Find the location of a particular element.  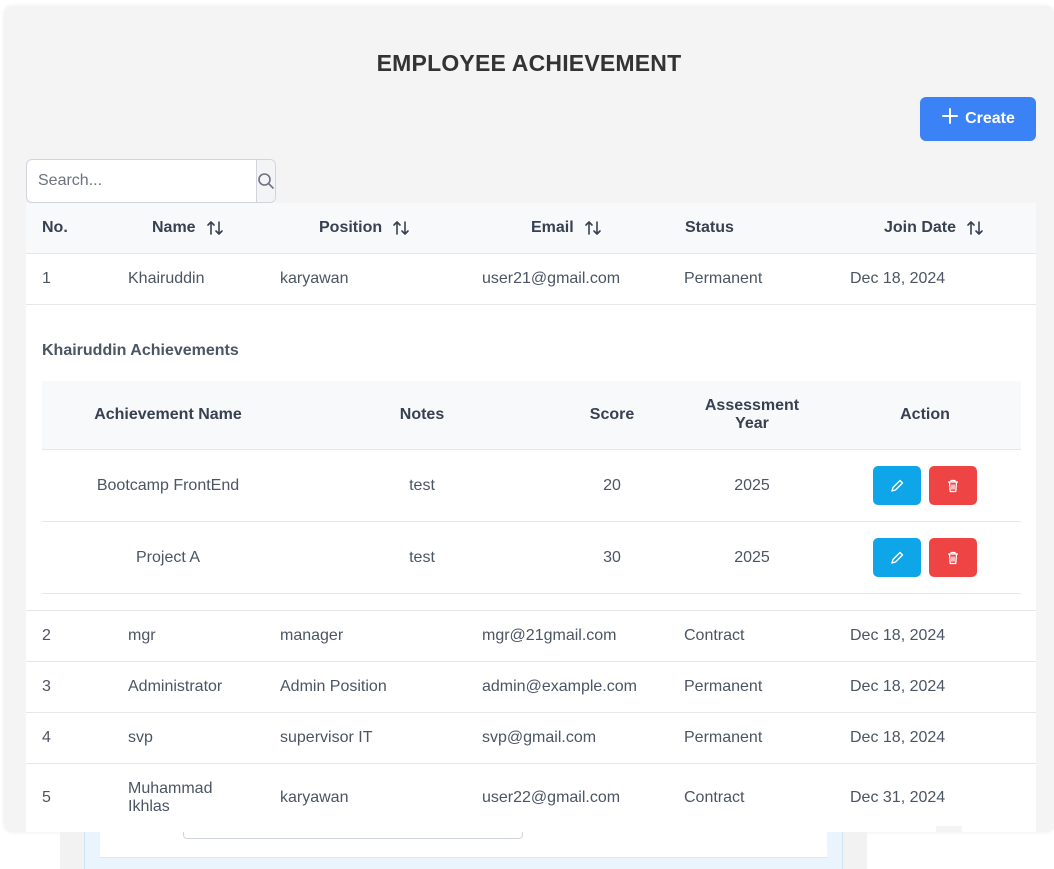

page-title: EMPLOYEE ACHIEVEMENT is located at coordinates (529, 63).